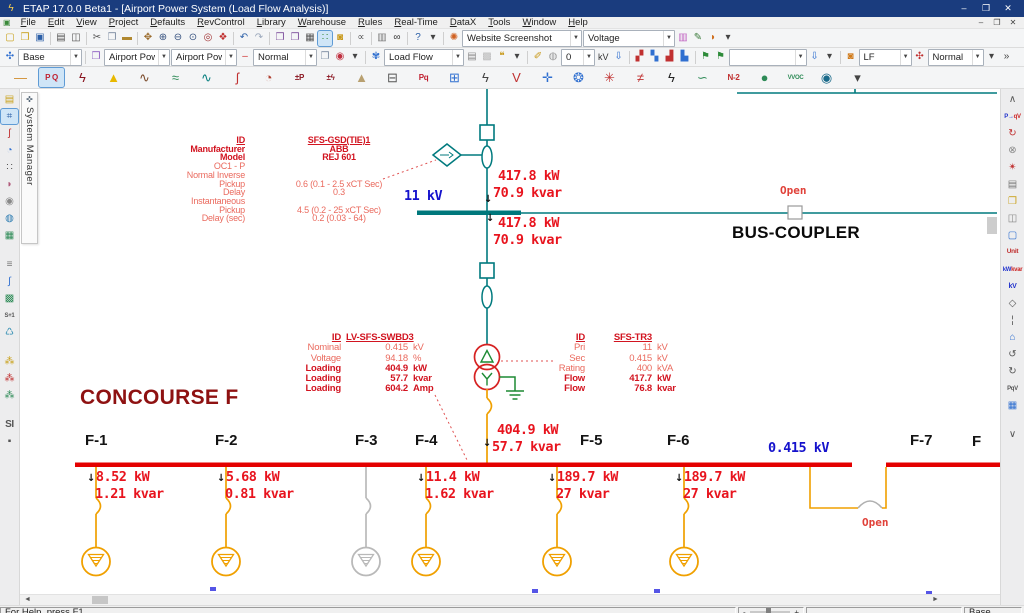 The image size is (1024, 613). Describe the element at coordinates (226, 440) in the screenshot. I see `feeder-label-F-2: F-2` at that location.